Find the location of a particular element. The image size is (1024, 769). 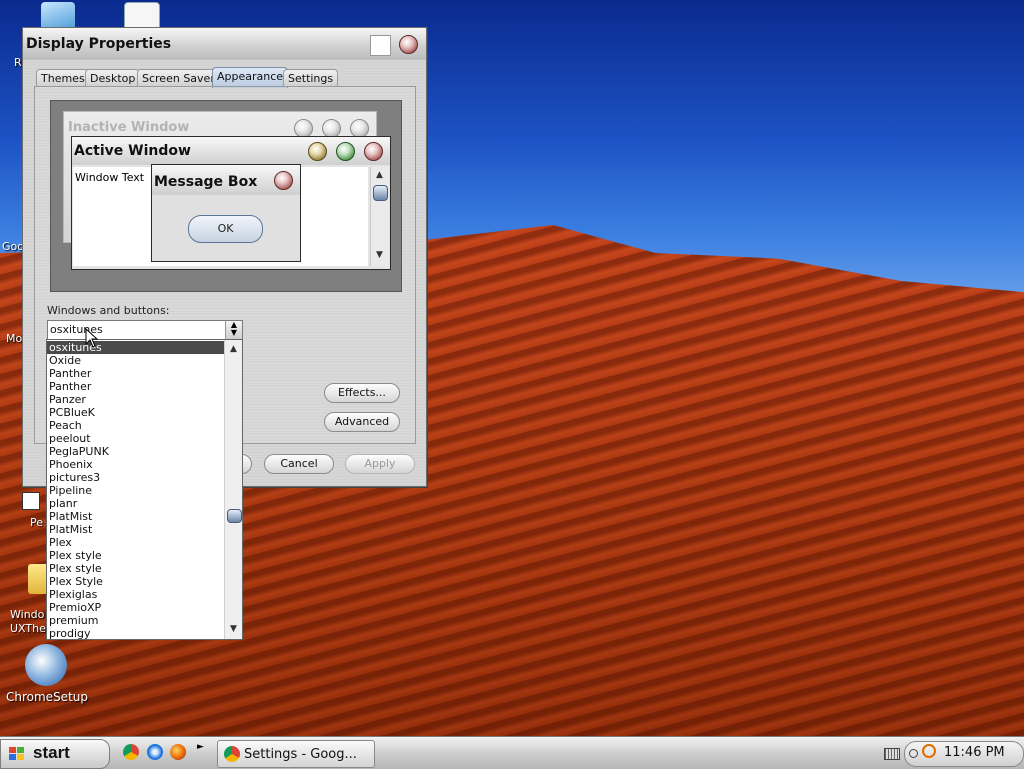

preview-window-text: Window Text is located at coordinates (110, 177).